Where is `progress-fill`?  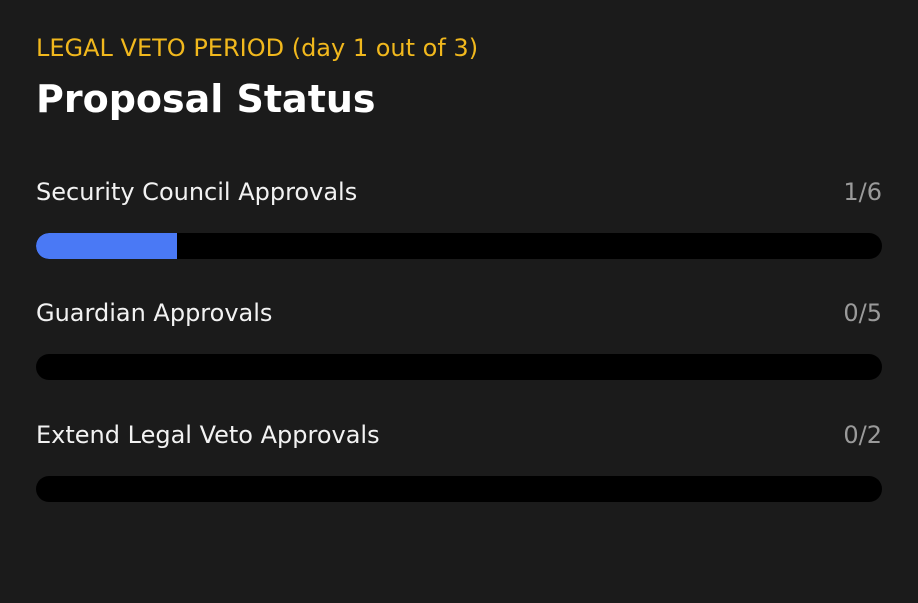
progress-fill is located at coordinates (106, 246).